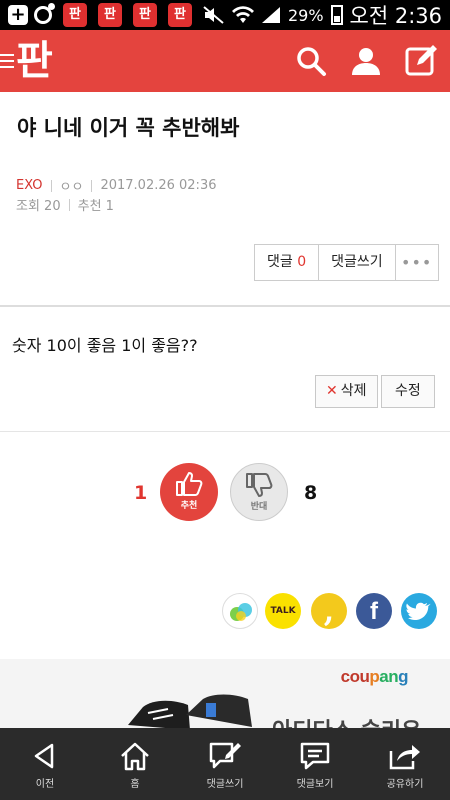  I want to click on close-icon: ✕, so click(332, 391).